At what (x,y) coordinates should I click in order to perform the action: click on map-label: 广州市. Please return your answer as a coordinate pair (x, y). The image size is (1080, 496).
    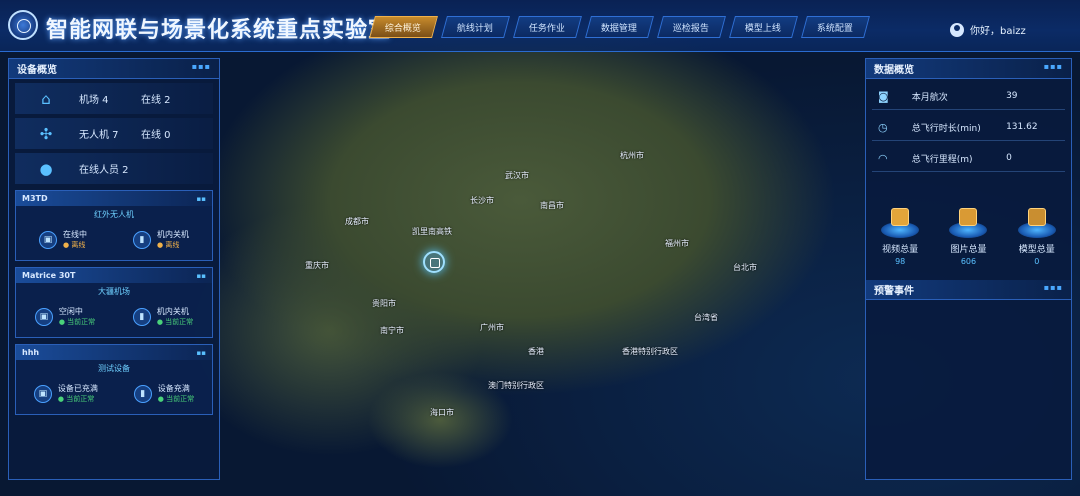
    Looking at the image, I should click on (492, 327).